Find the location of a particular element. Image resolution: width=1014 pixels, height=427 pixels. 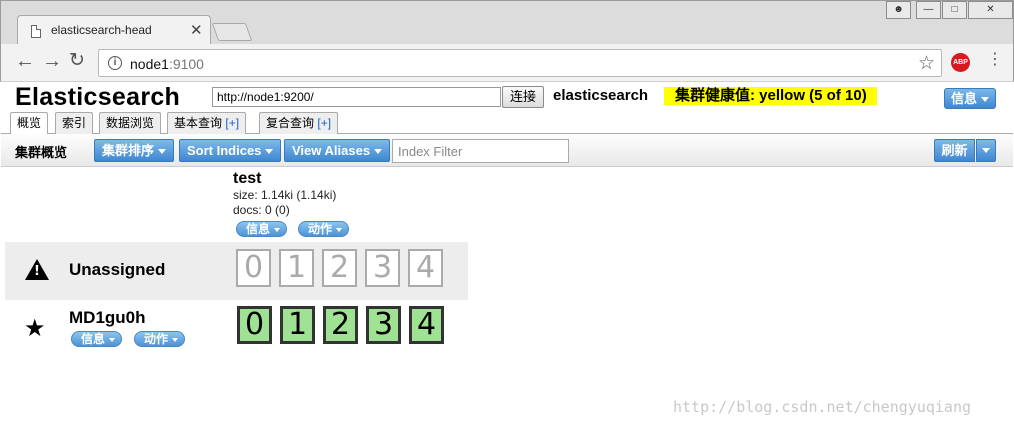

cluster-name: elasticsearch is located at coordinates (601, 95).